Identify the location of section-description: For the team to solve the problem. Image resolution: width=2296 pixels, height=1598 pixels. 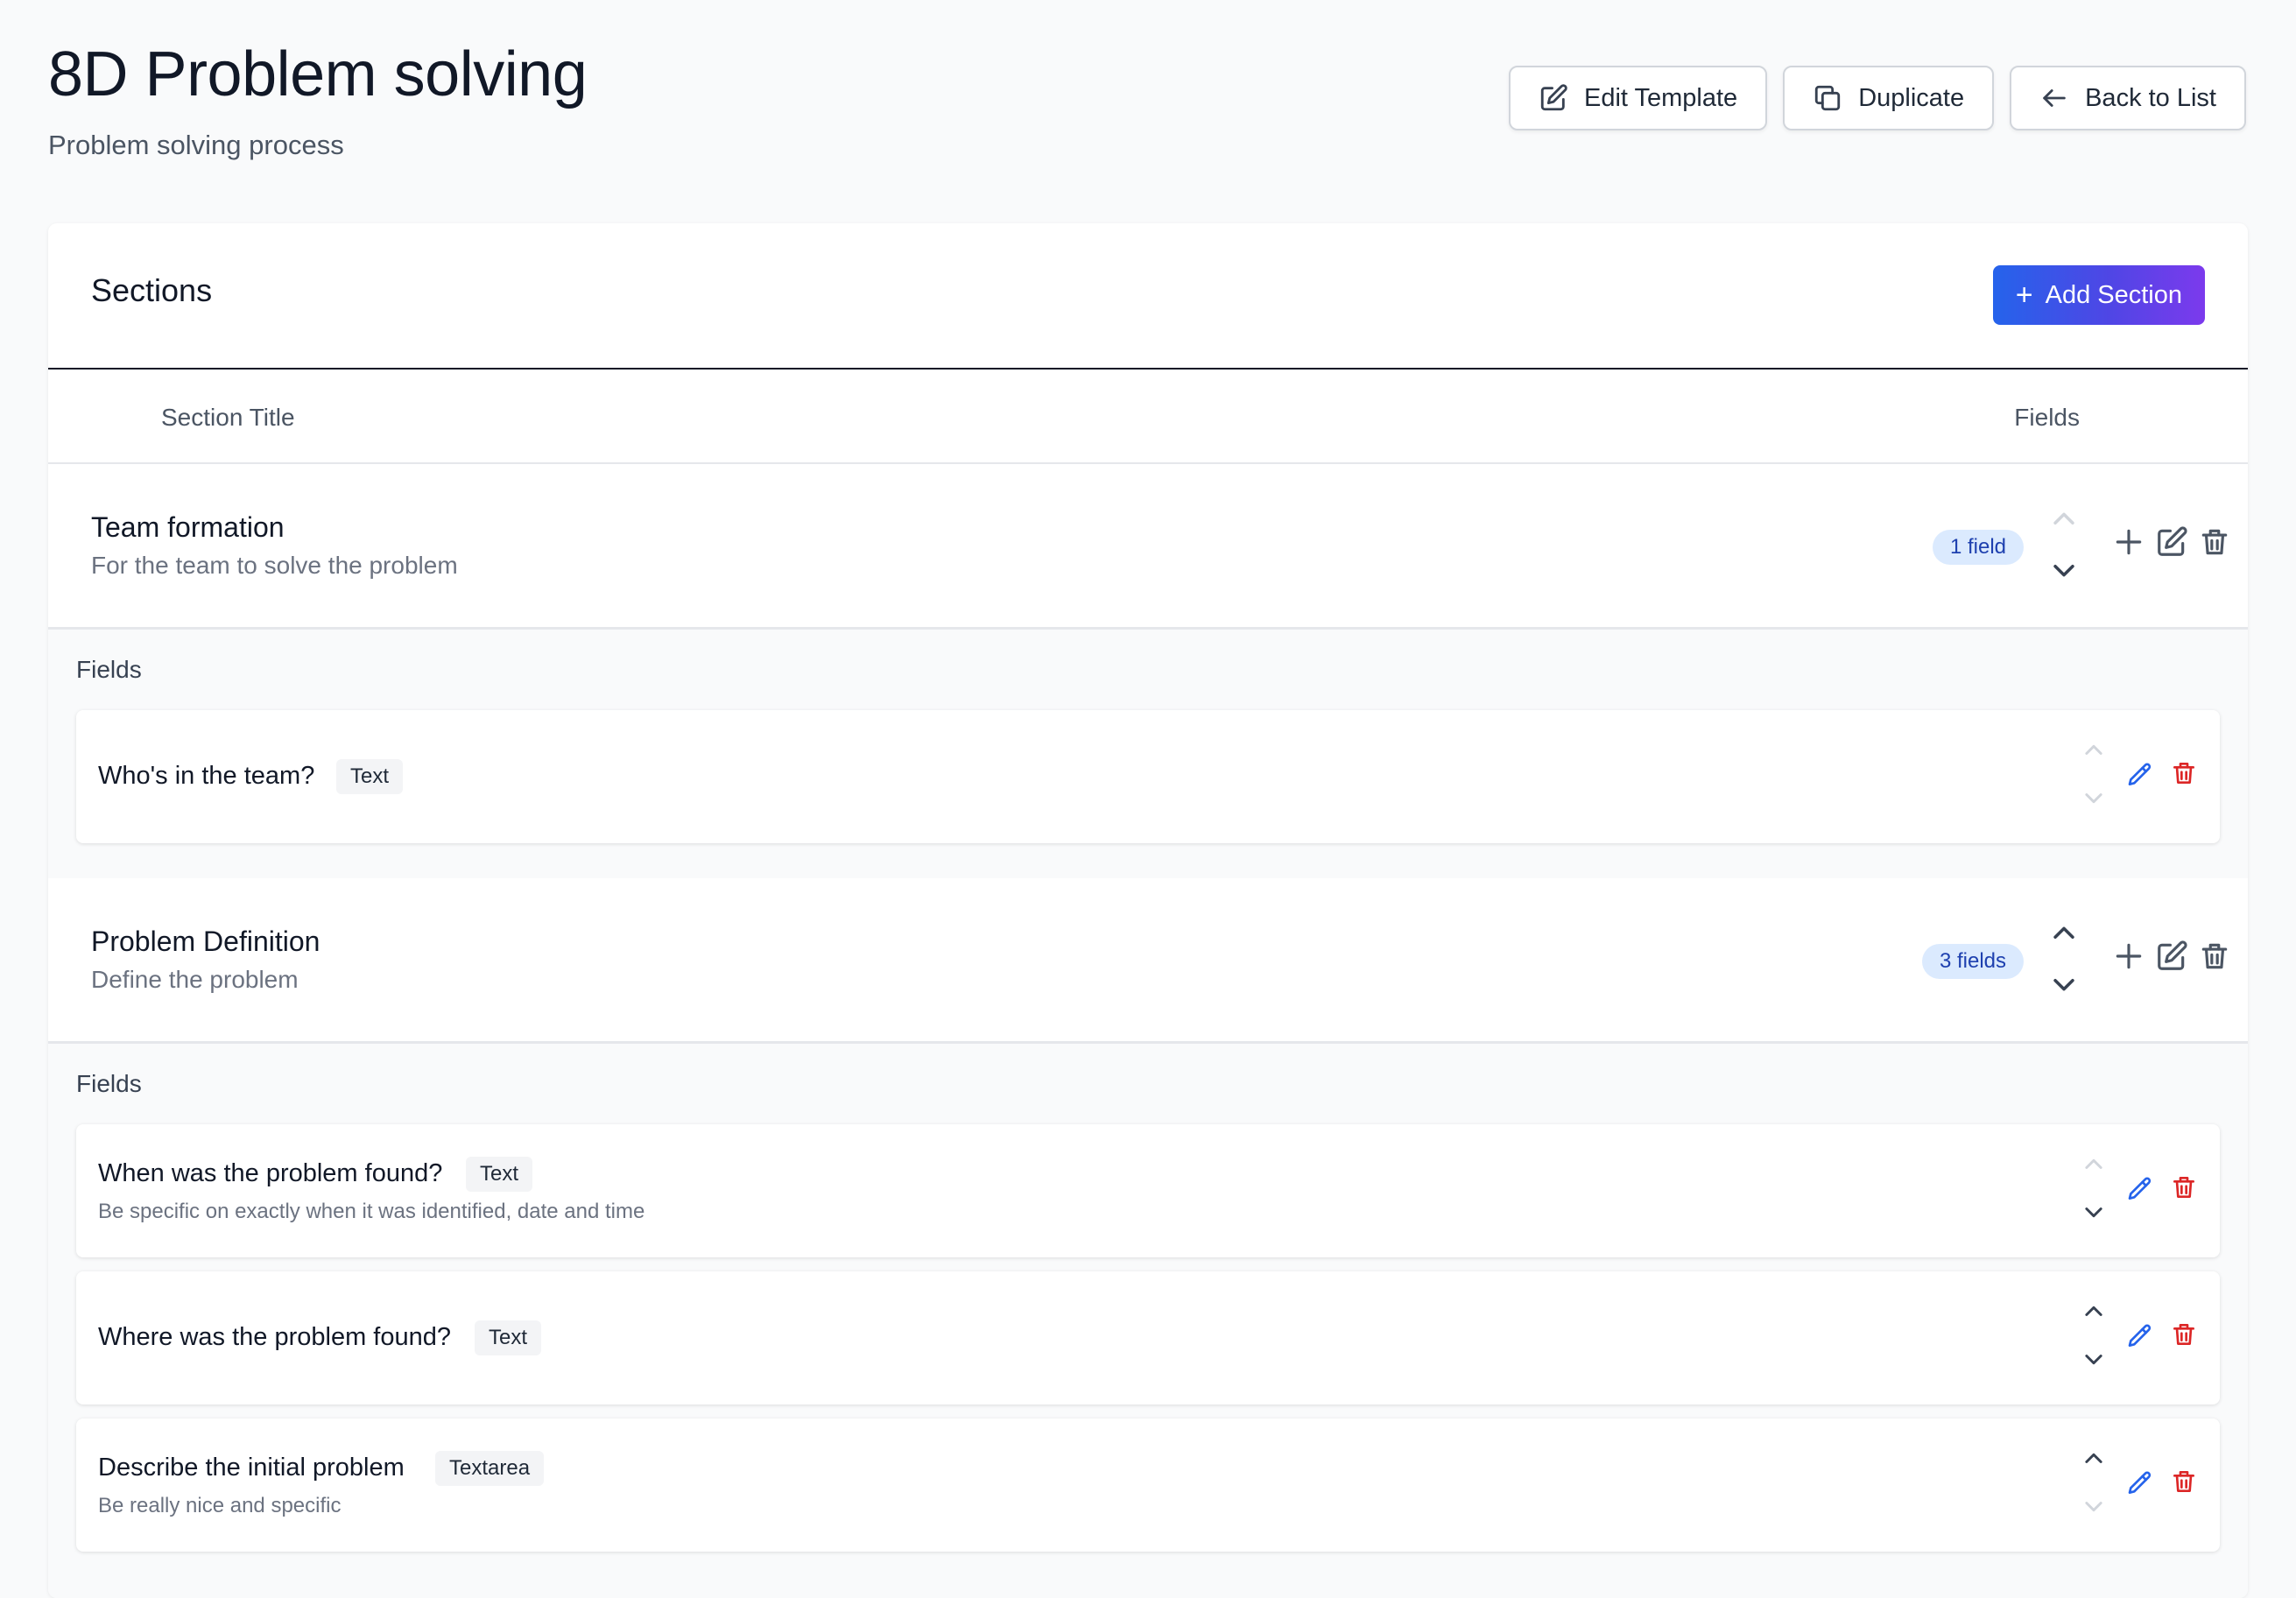
(274, 565).